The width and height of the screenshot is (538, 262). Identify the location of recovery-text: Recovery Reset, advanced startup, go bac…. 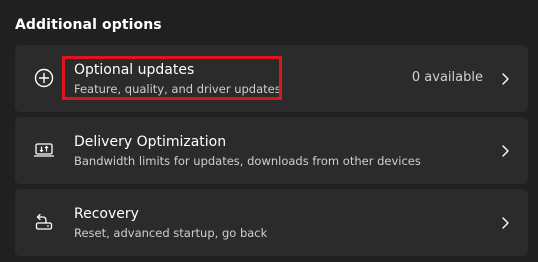
(170, 223).